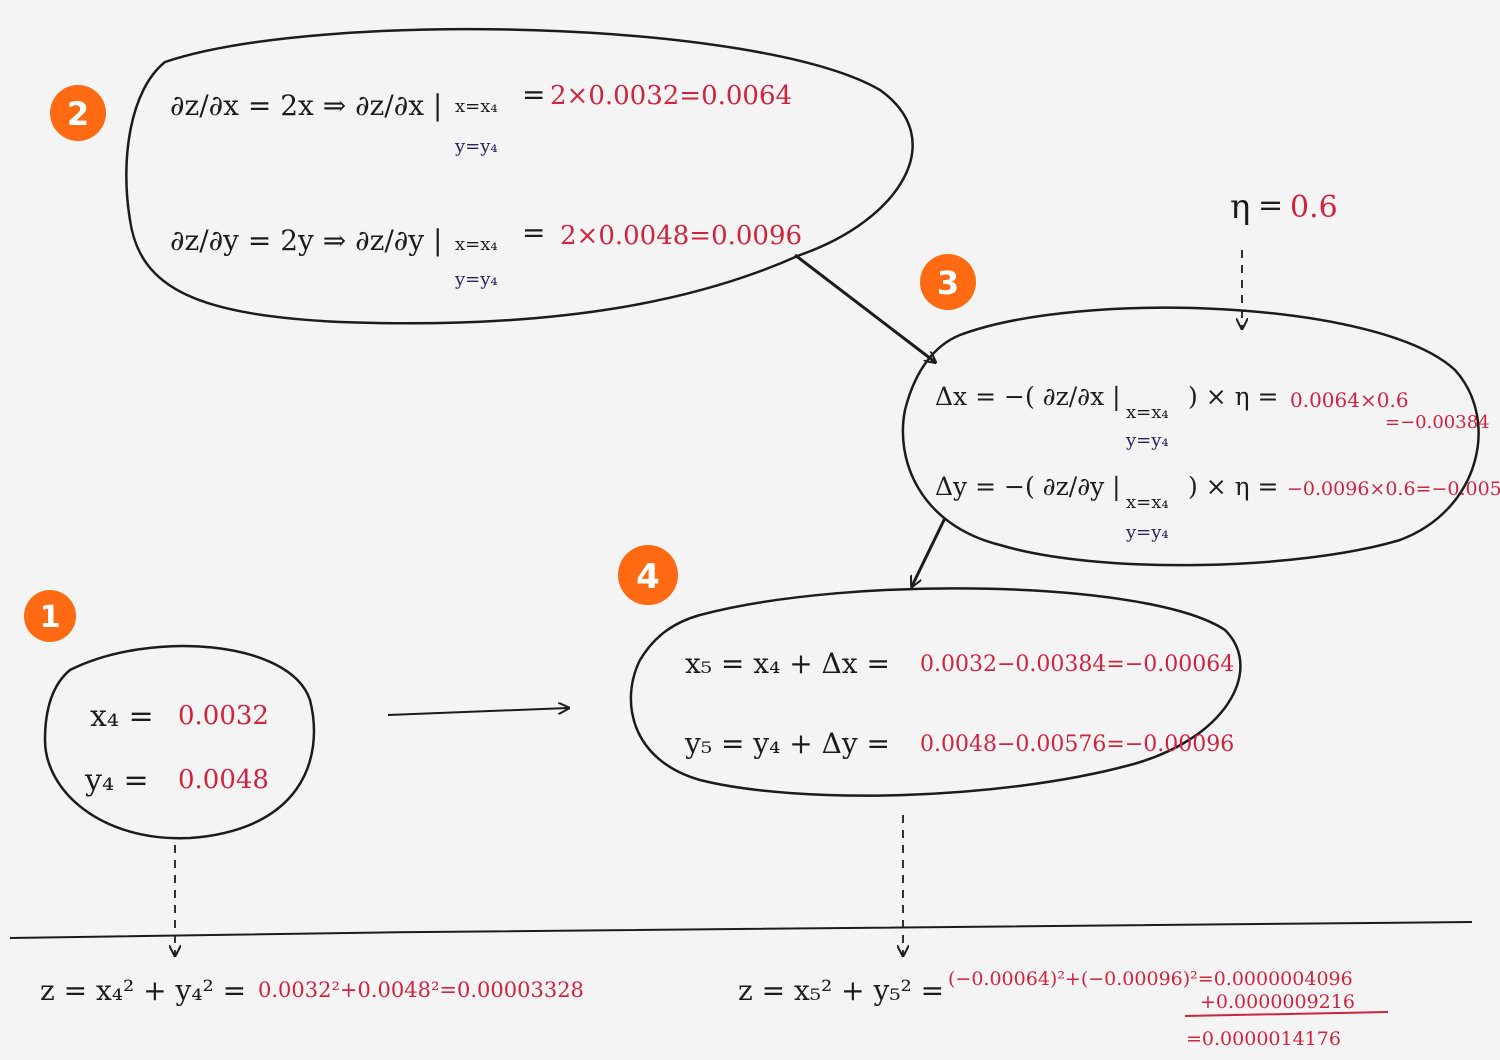 The image size is (1500, 1060). Describe the element at coordinates (1028, 397) in the screenshot. I see `step3-dx-lhs: Δx = −( ∂z/∂x |` at that location.